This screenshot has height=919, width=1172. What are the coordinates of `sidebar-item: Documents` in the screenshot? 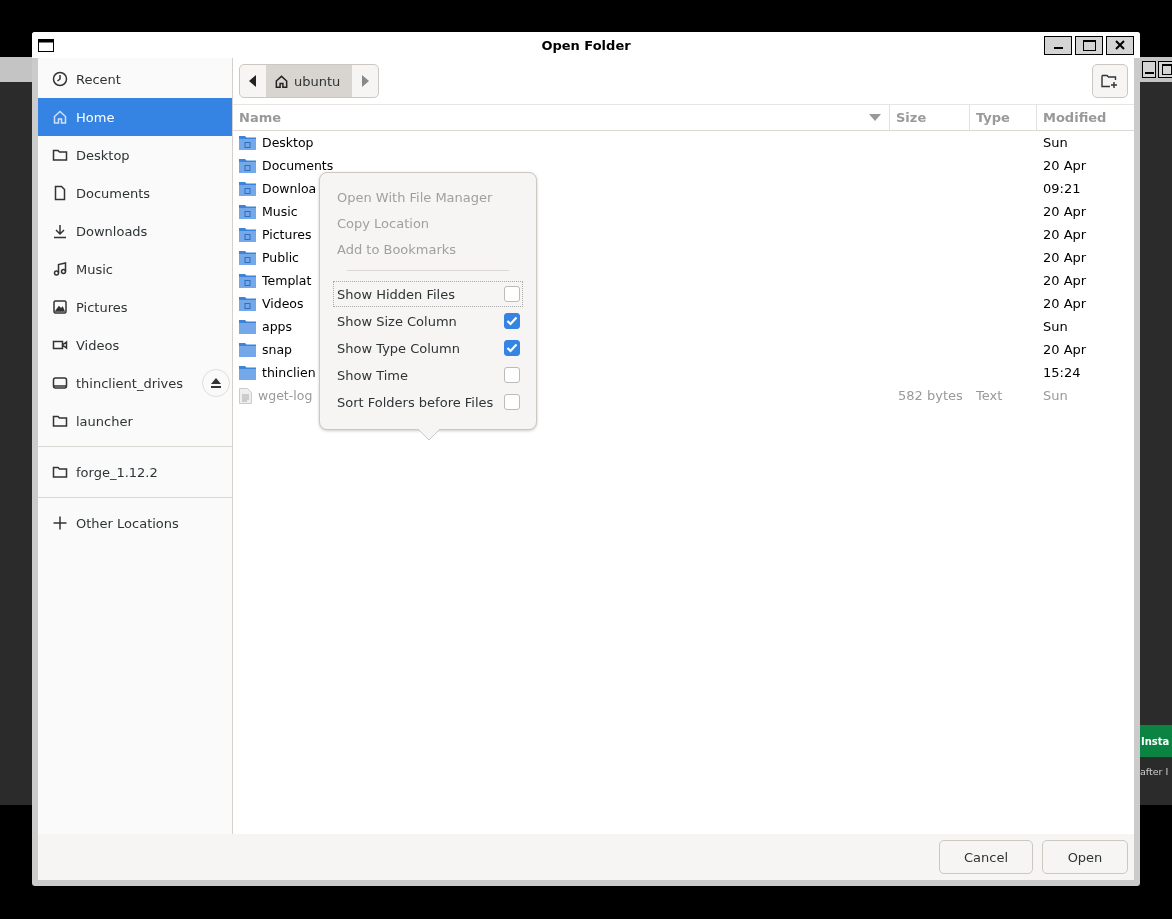 It's located at (135, 193).